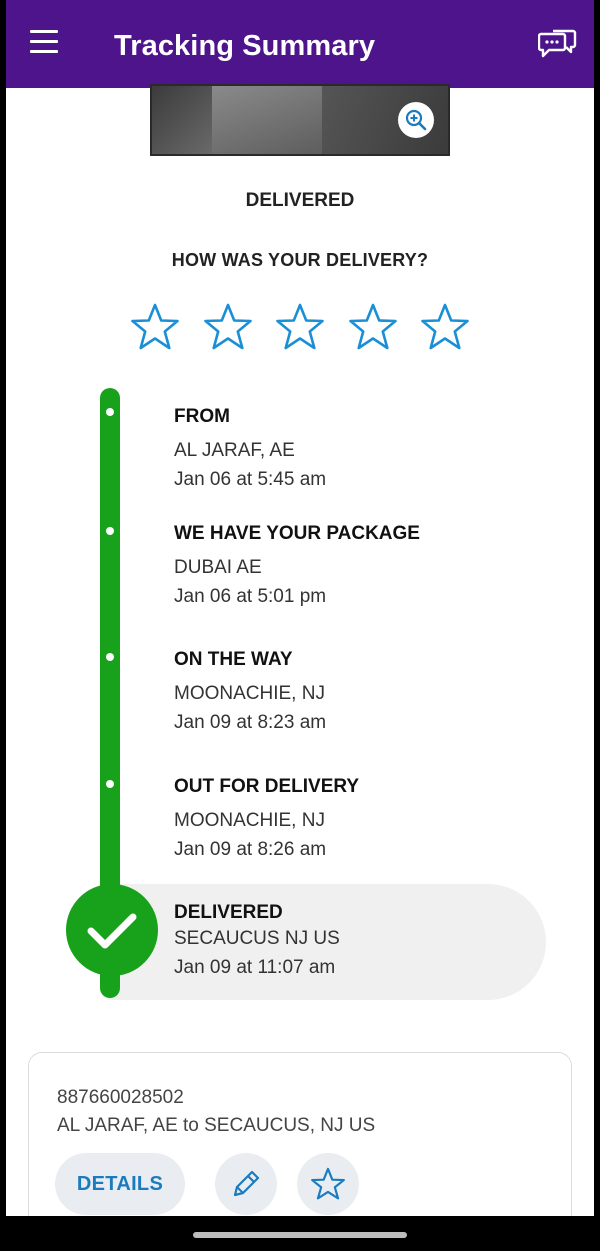 Image resolution: width=600 pixels, height=1251 pixels. I want to click on step-label: FROM, so click(202, 416).